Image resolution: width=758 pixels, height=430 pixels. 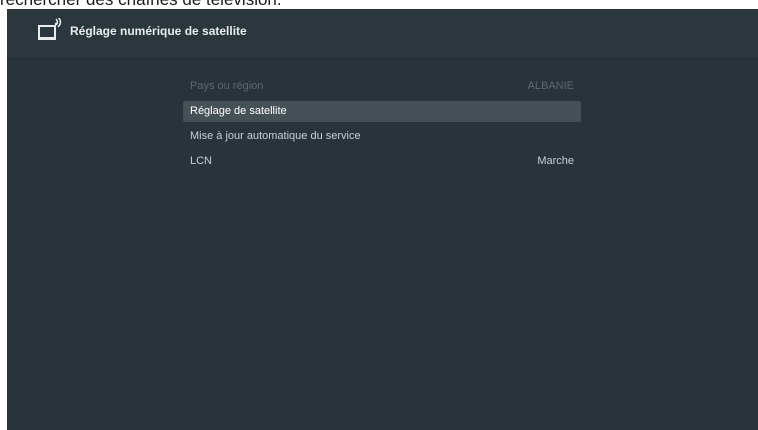 What do you see at coordinates (550, 86) in the screenshot?
I see `menu-item-value: ALBANIE` at bounding box center [550, 86].